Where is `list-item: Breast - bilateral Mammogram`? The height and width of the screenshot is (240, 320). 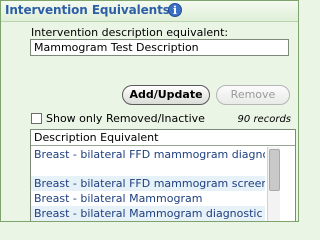
list-item: Breast - bilateral Mammogram is located at coordinates (148, 198).